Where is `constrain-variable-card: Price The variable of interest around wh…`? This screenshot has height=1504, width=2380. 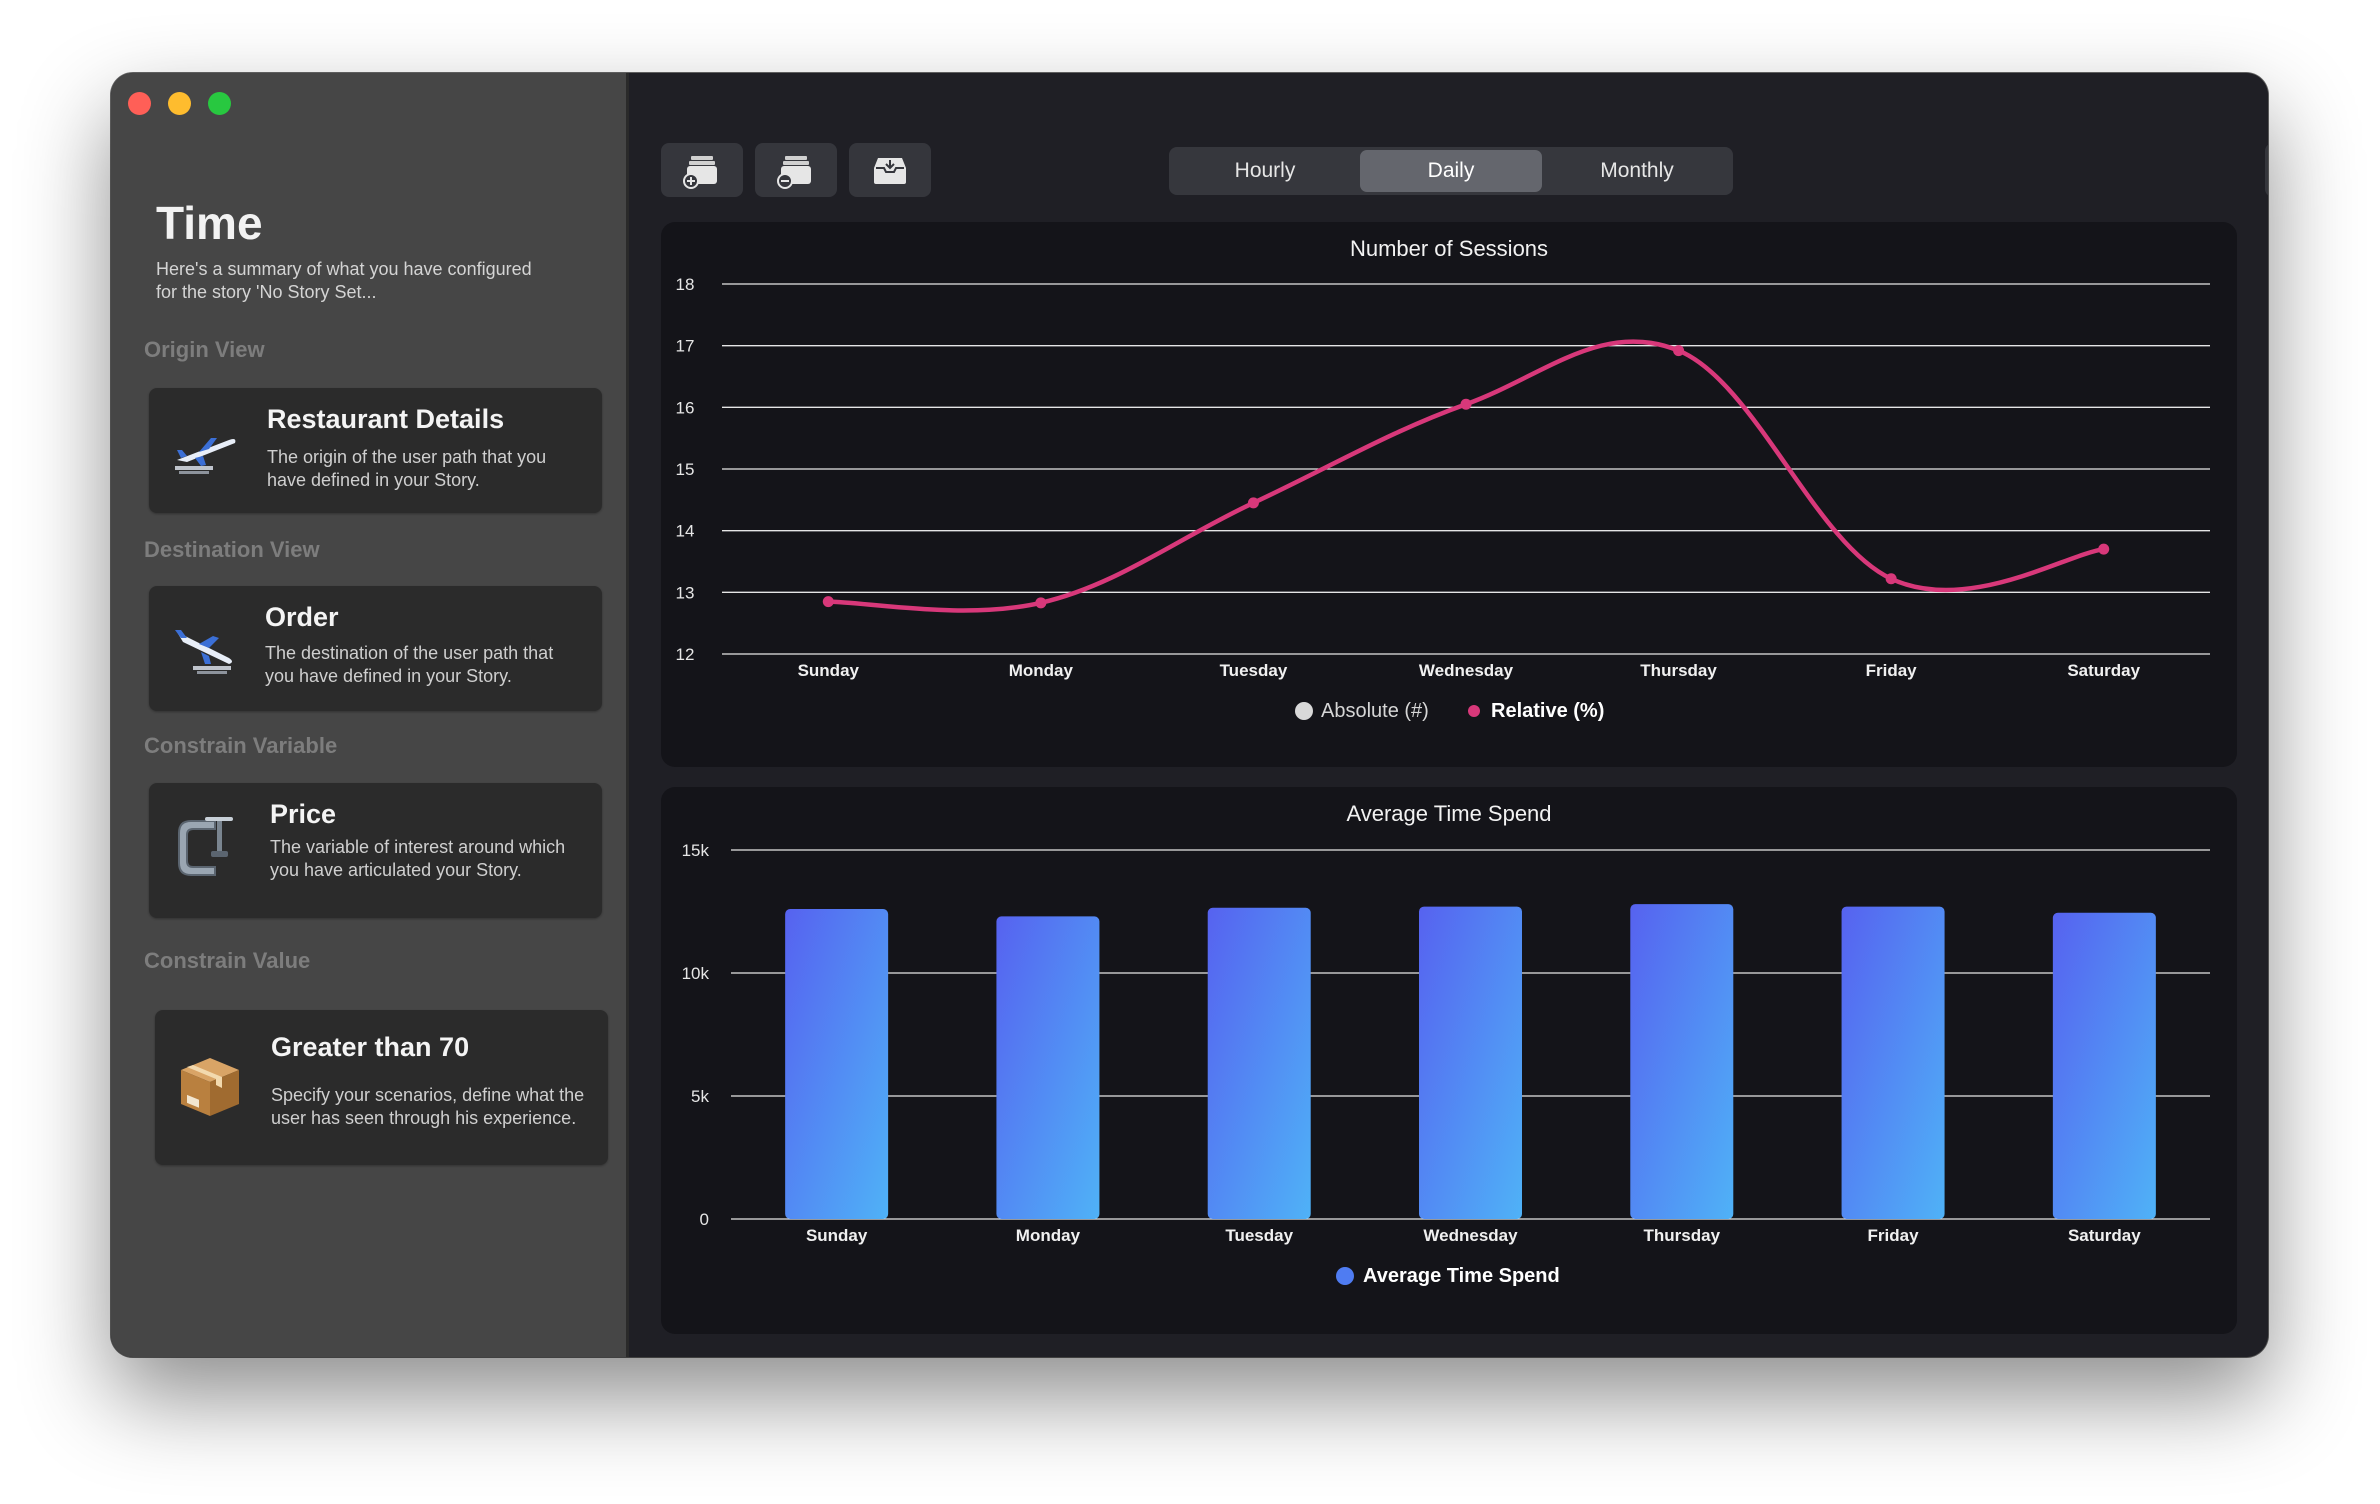
constrain-variable-card: Price The variable of interest around wh… is located at coordinates (375, 850).